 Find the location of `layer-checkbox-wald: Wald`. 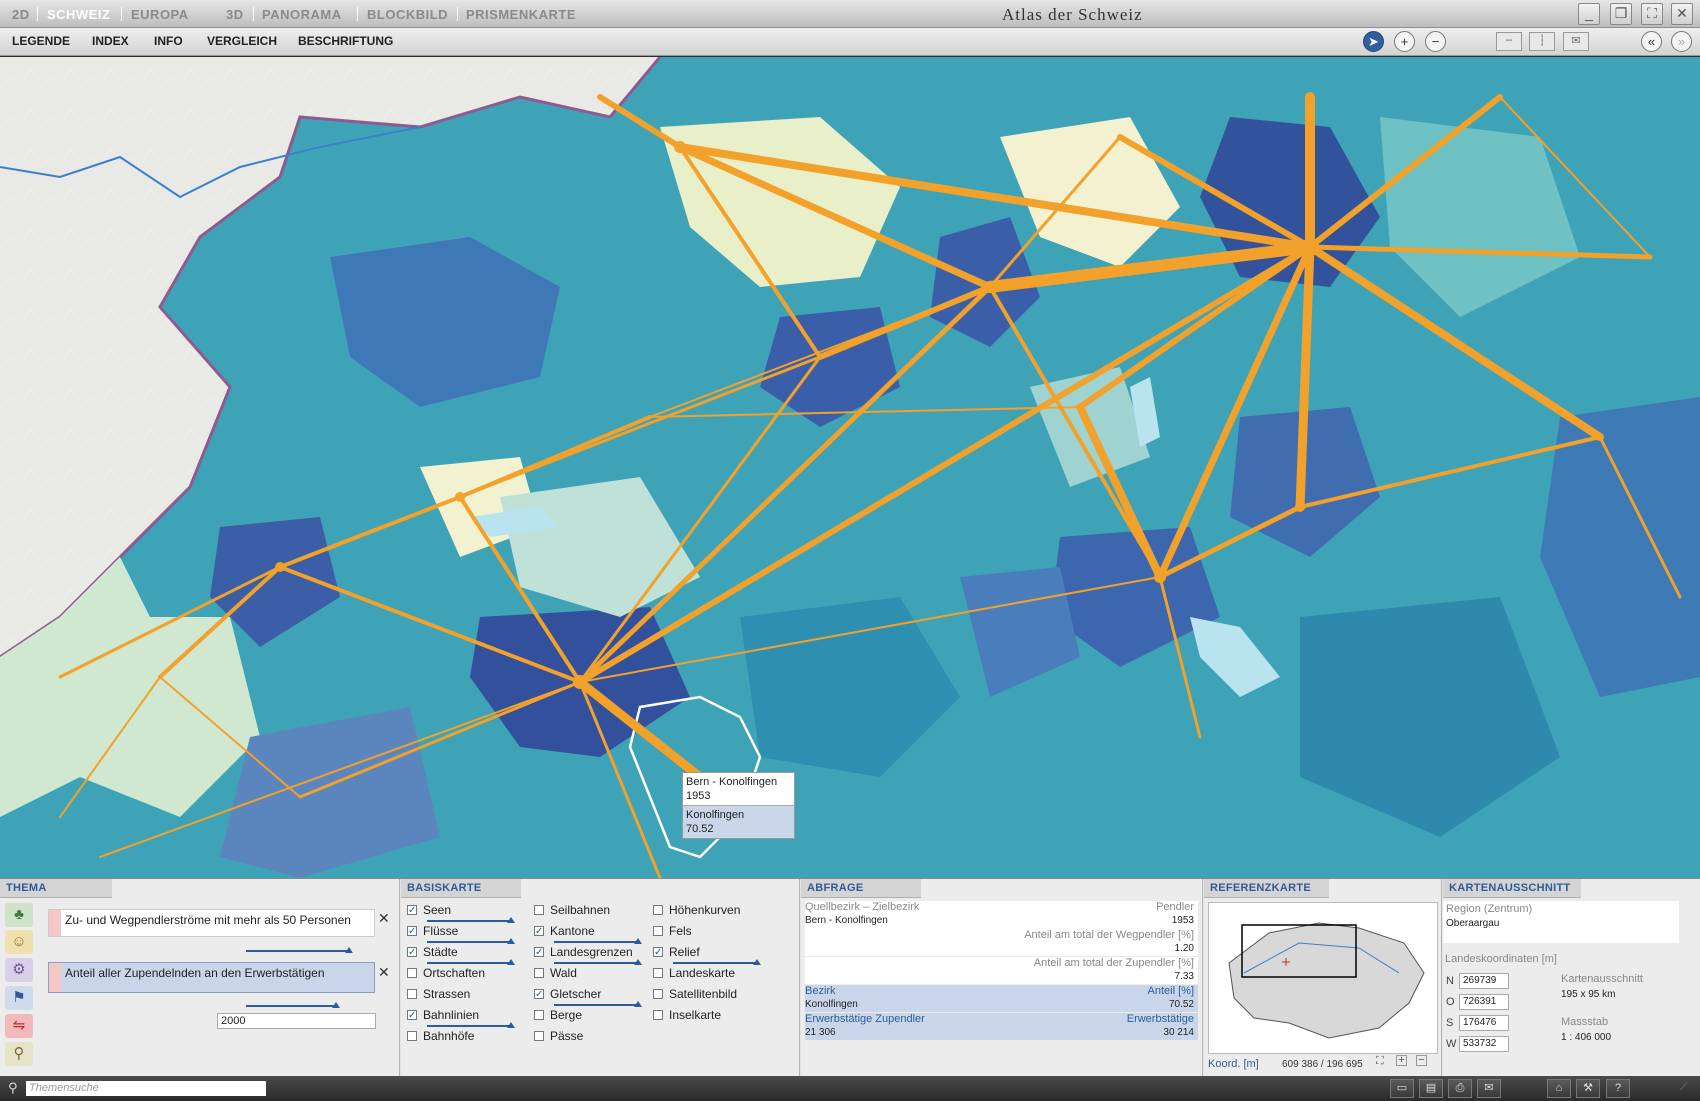

layer-checkbox-wald: Wald is located at coordinates (555, 974).